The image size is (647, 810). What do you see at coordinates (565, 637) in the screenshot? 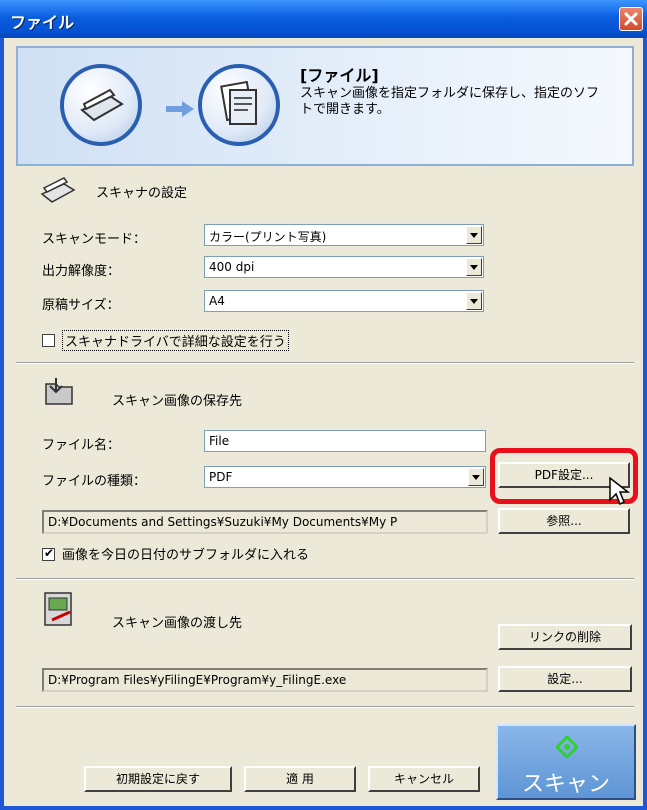
I see `remove-link-button: リンクの削除` at bounding box center [565, 637].